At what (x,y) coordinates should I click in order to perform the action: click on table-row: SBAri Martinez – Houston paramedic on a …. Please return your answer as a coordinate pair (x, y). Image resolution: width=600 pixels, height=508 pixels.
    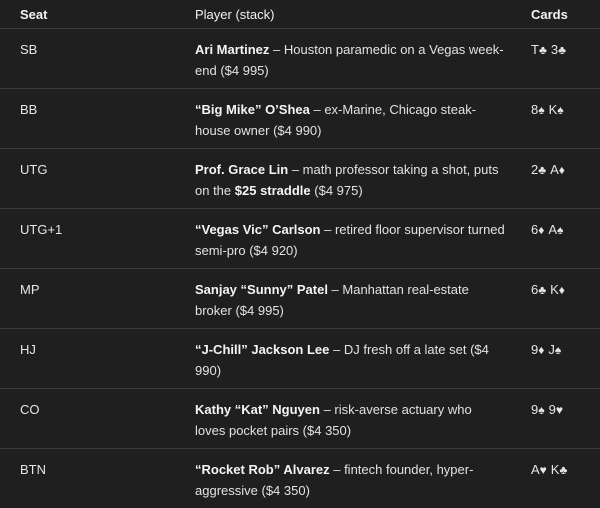
    Looking at the image, I should click on (300, 59).